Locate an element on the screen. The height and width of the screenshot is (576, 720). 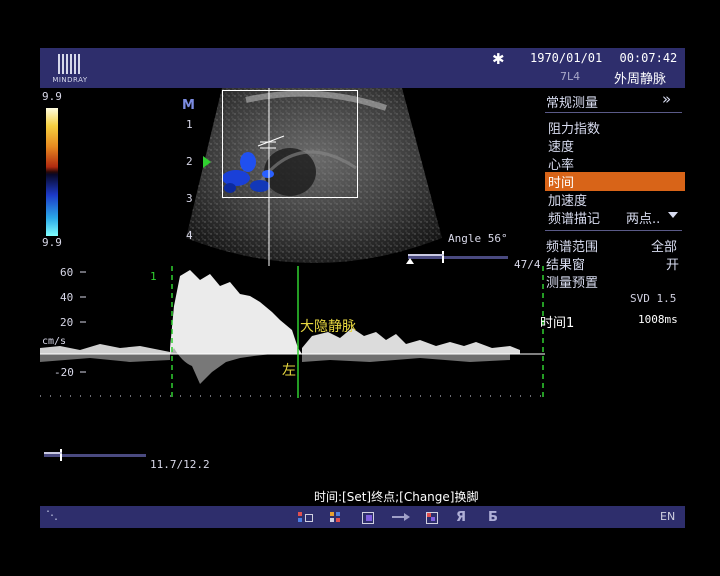
focus-marker-icon is located at coordinates (207, 162).